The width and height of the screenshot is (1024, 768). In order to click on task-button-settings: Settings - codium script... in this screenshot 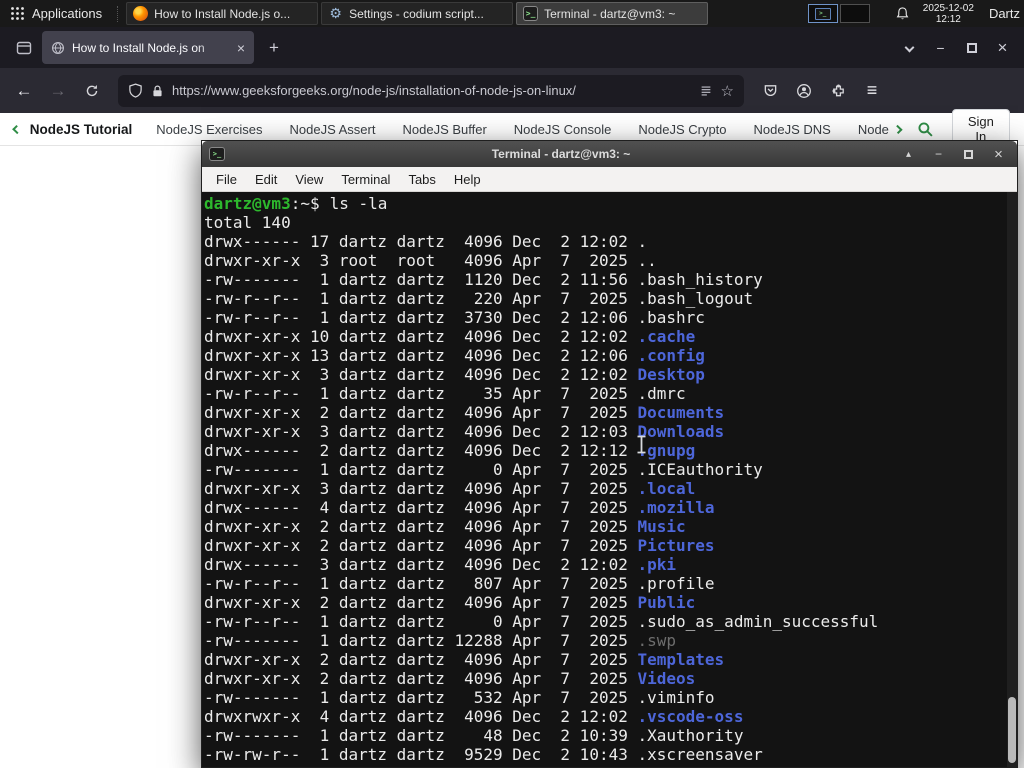, I will do `click(417, 13)`.